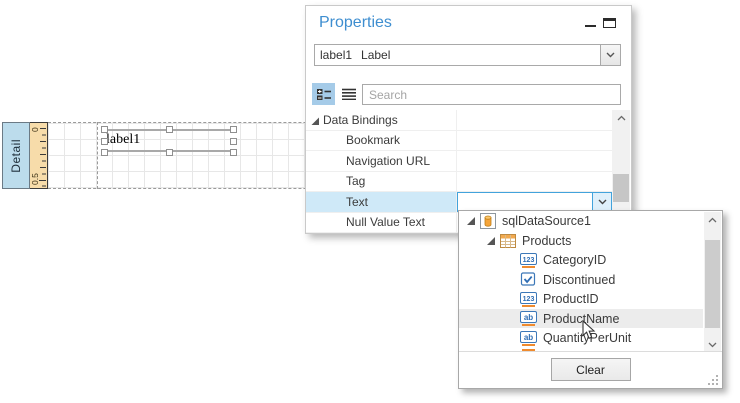 Image resolution: width=740 pixels, height=403 pixels. What do you see at coordinates (381, 202) in the screenshot?
I see `property-label: Text` at bounding box center [381, 202].